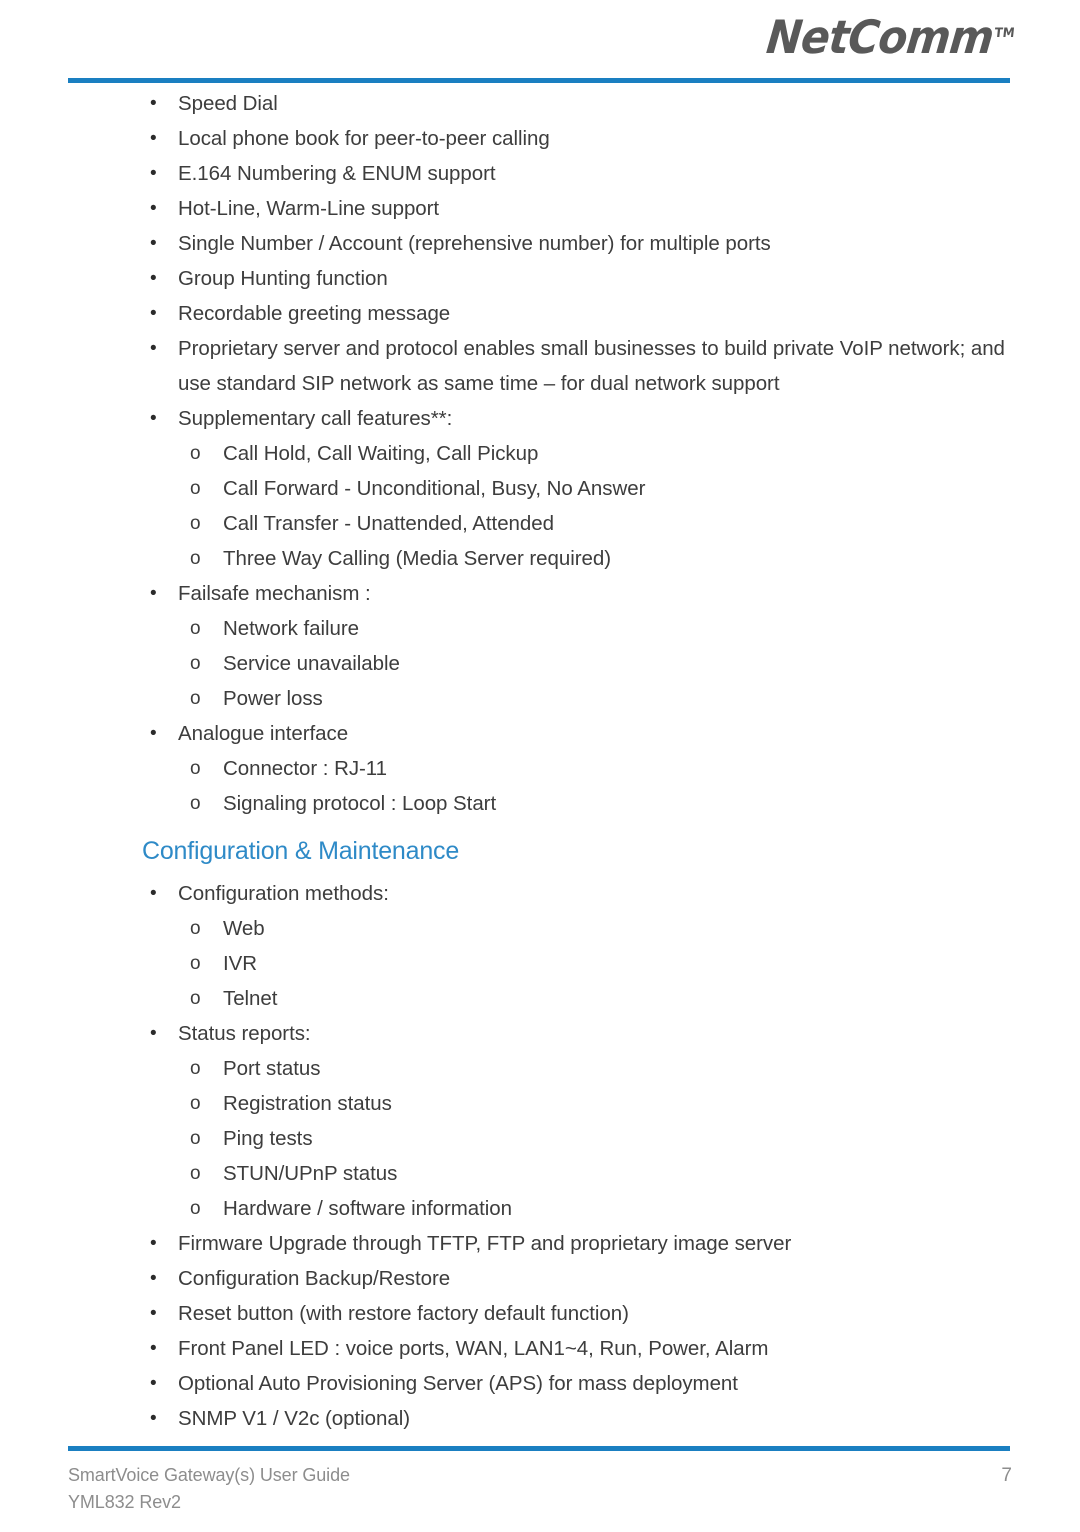  Describe the element at coordinates (315, 418) in the screenshot. I see `bullet-text: Supplementary call features**:` at that location.